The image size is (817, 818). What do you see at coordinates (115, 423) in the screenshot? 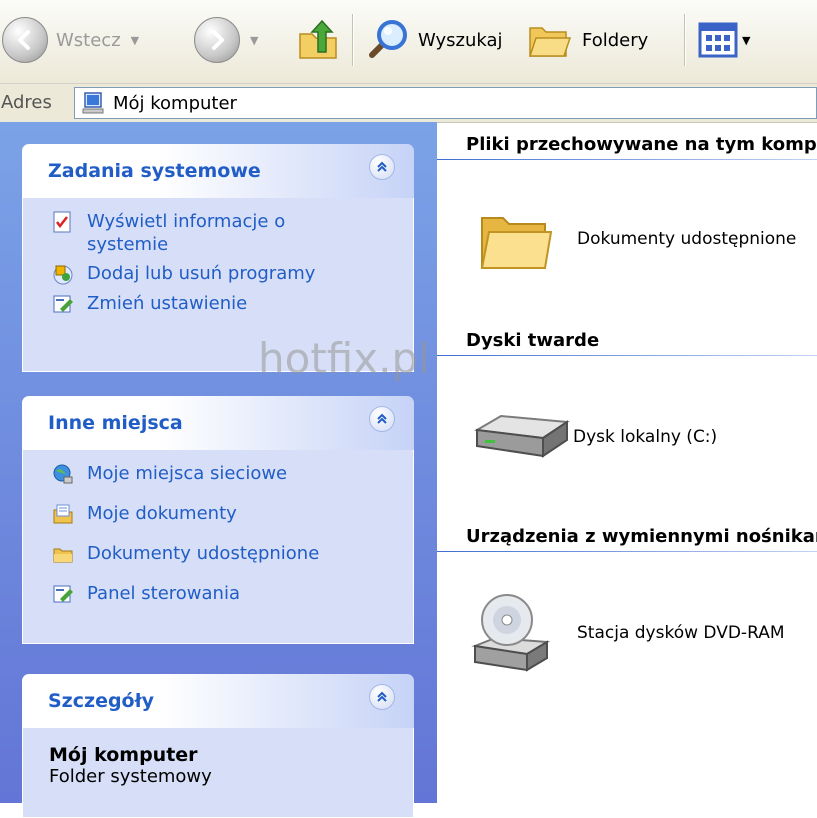
I see `other-places-title: Inne miejsca` at bounding box center [115, 423].